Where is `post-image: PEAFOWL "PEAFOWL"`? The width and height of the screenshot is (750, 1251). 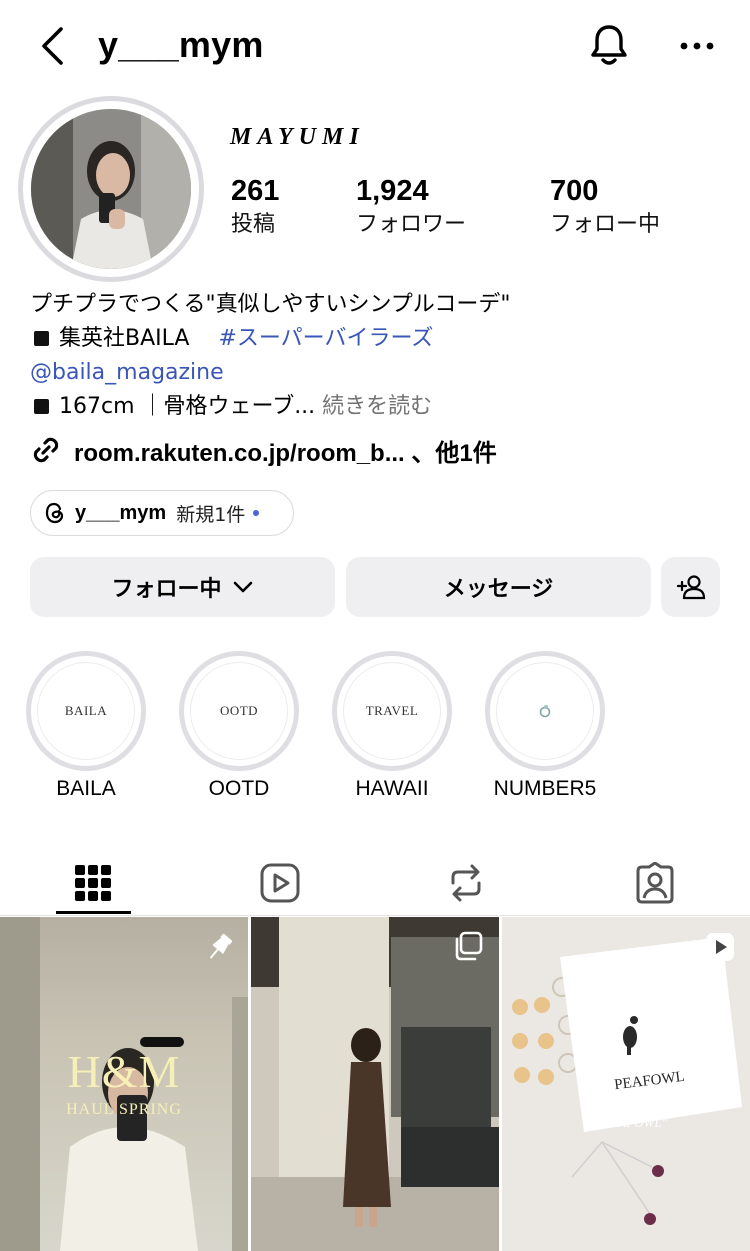 post-image: PEAFOWL "PEAFOWL" is located at coordinates (626, 1084).